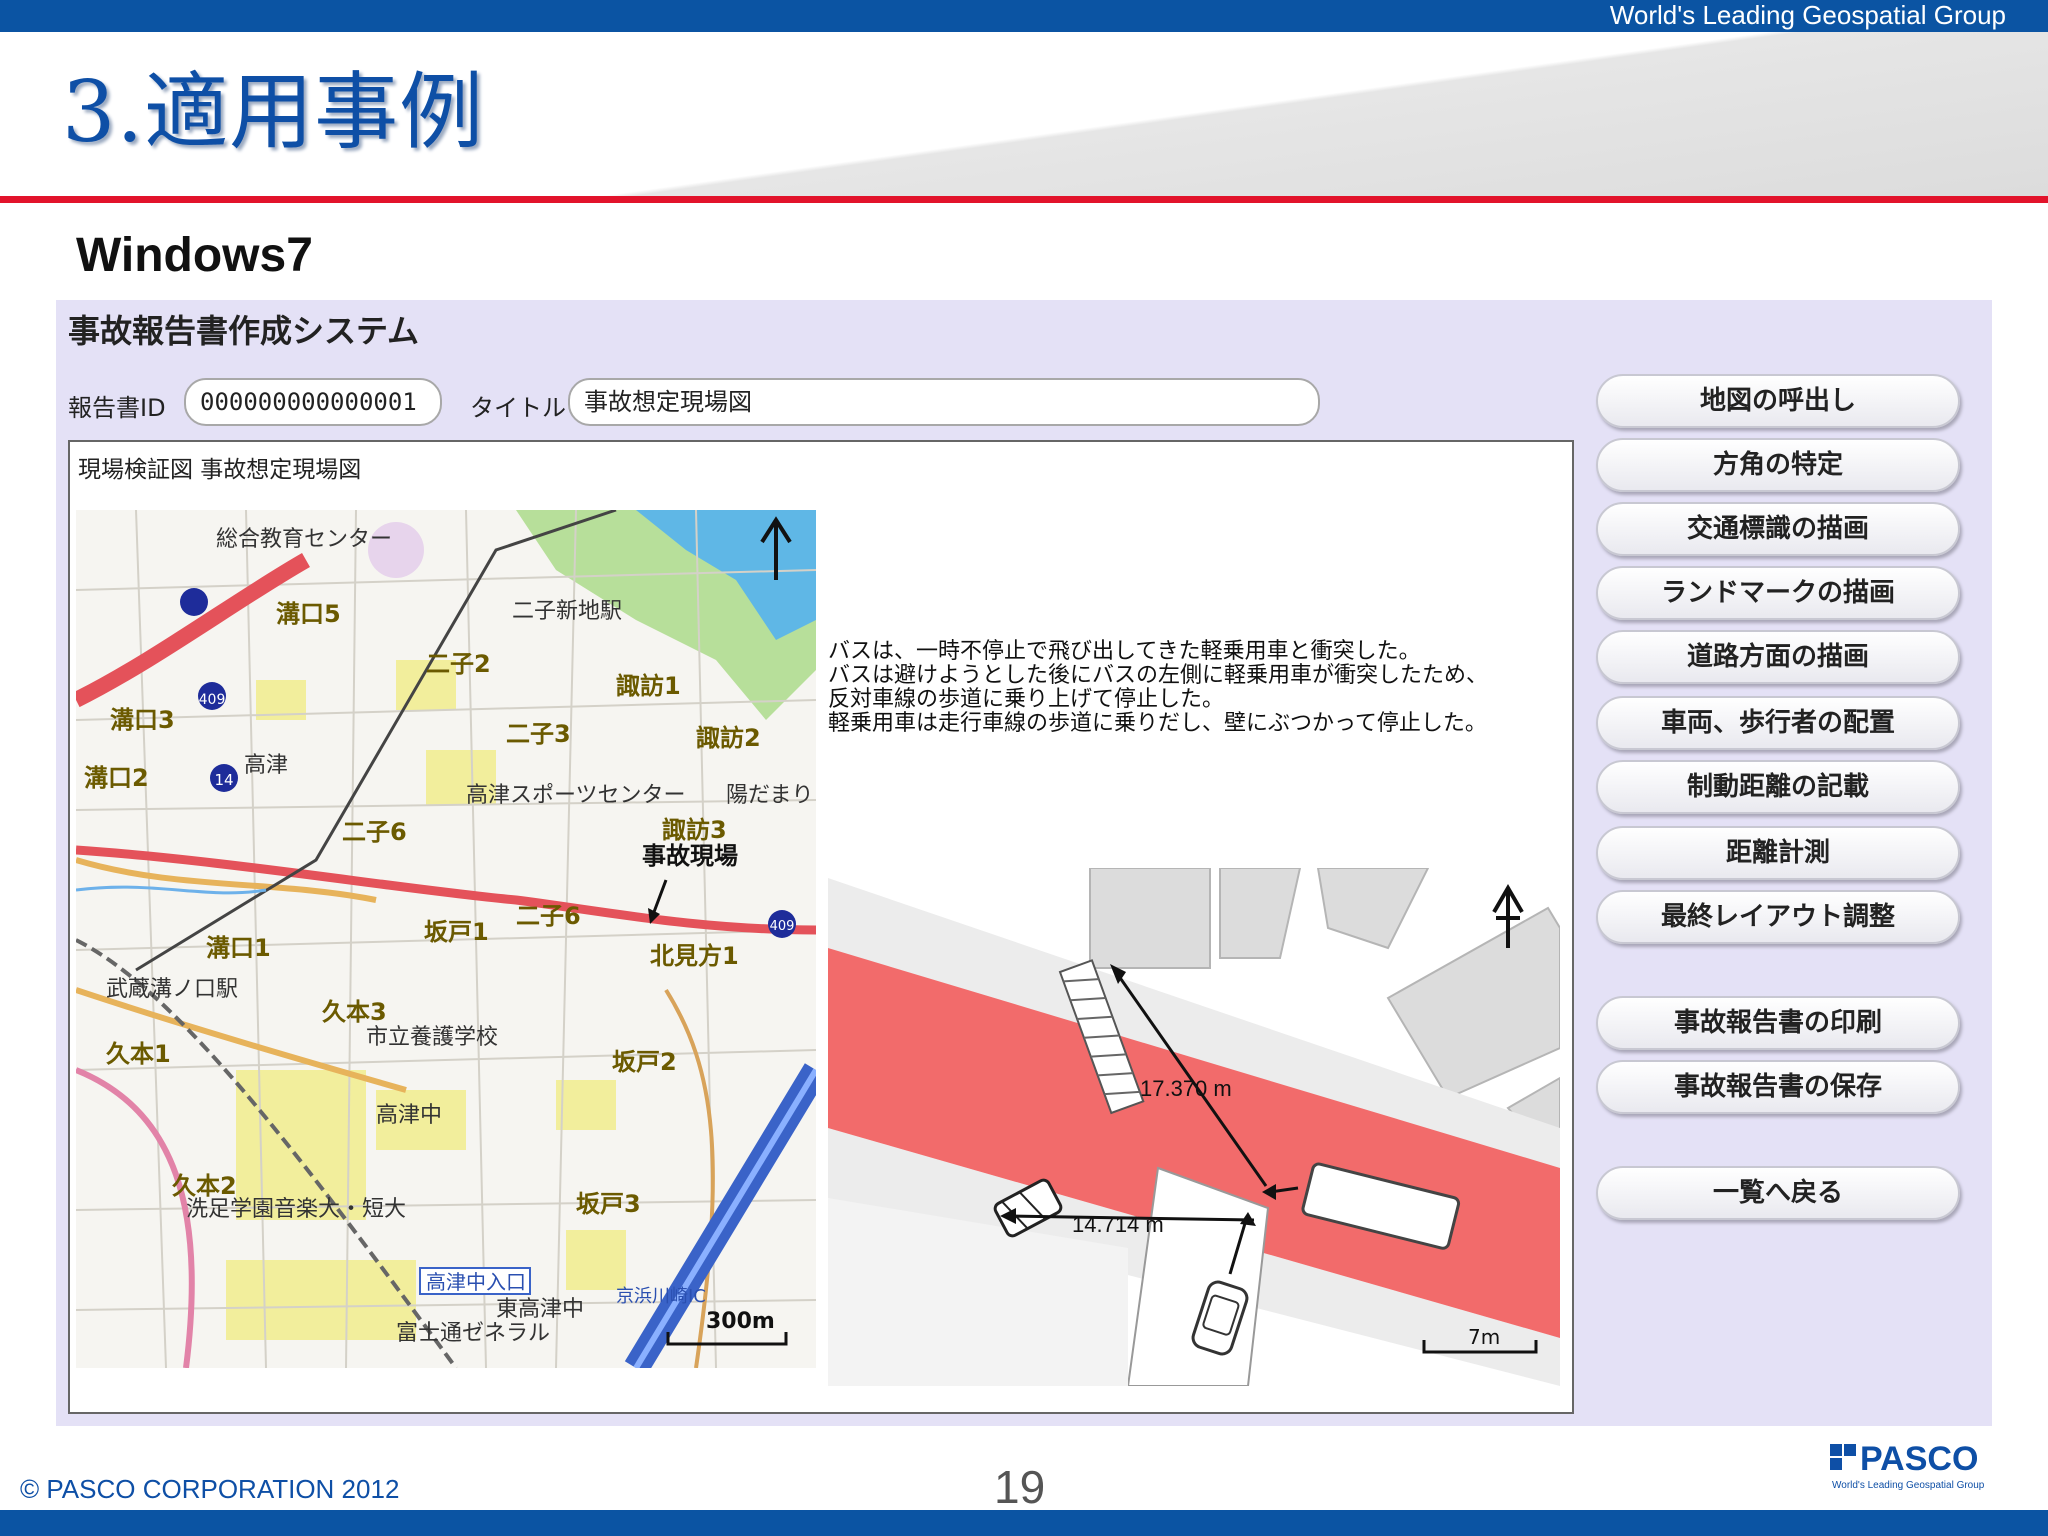  Describe the element at coordinates (1778, 657) in the screenshot. I see `draw-road-direction-button: 道路方面の描画` at that location.